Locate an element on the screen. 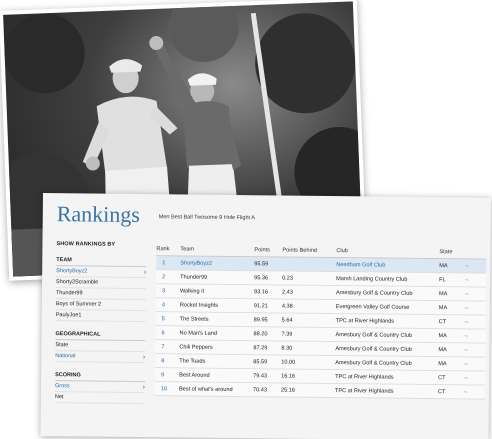  page-title: Rankings is located at coordinates (98, 214).